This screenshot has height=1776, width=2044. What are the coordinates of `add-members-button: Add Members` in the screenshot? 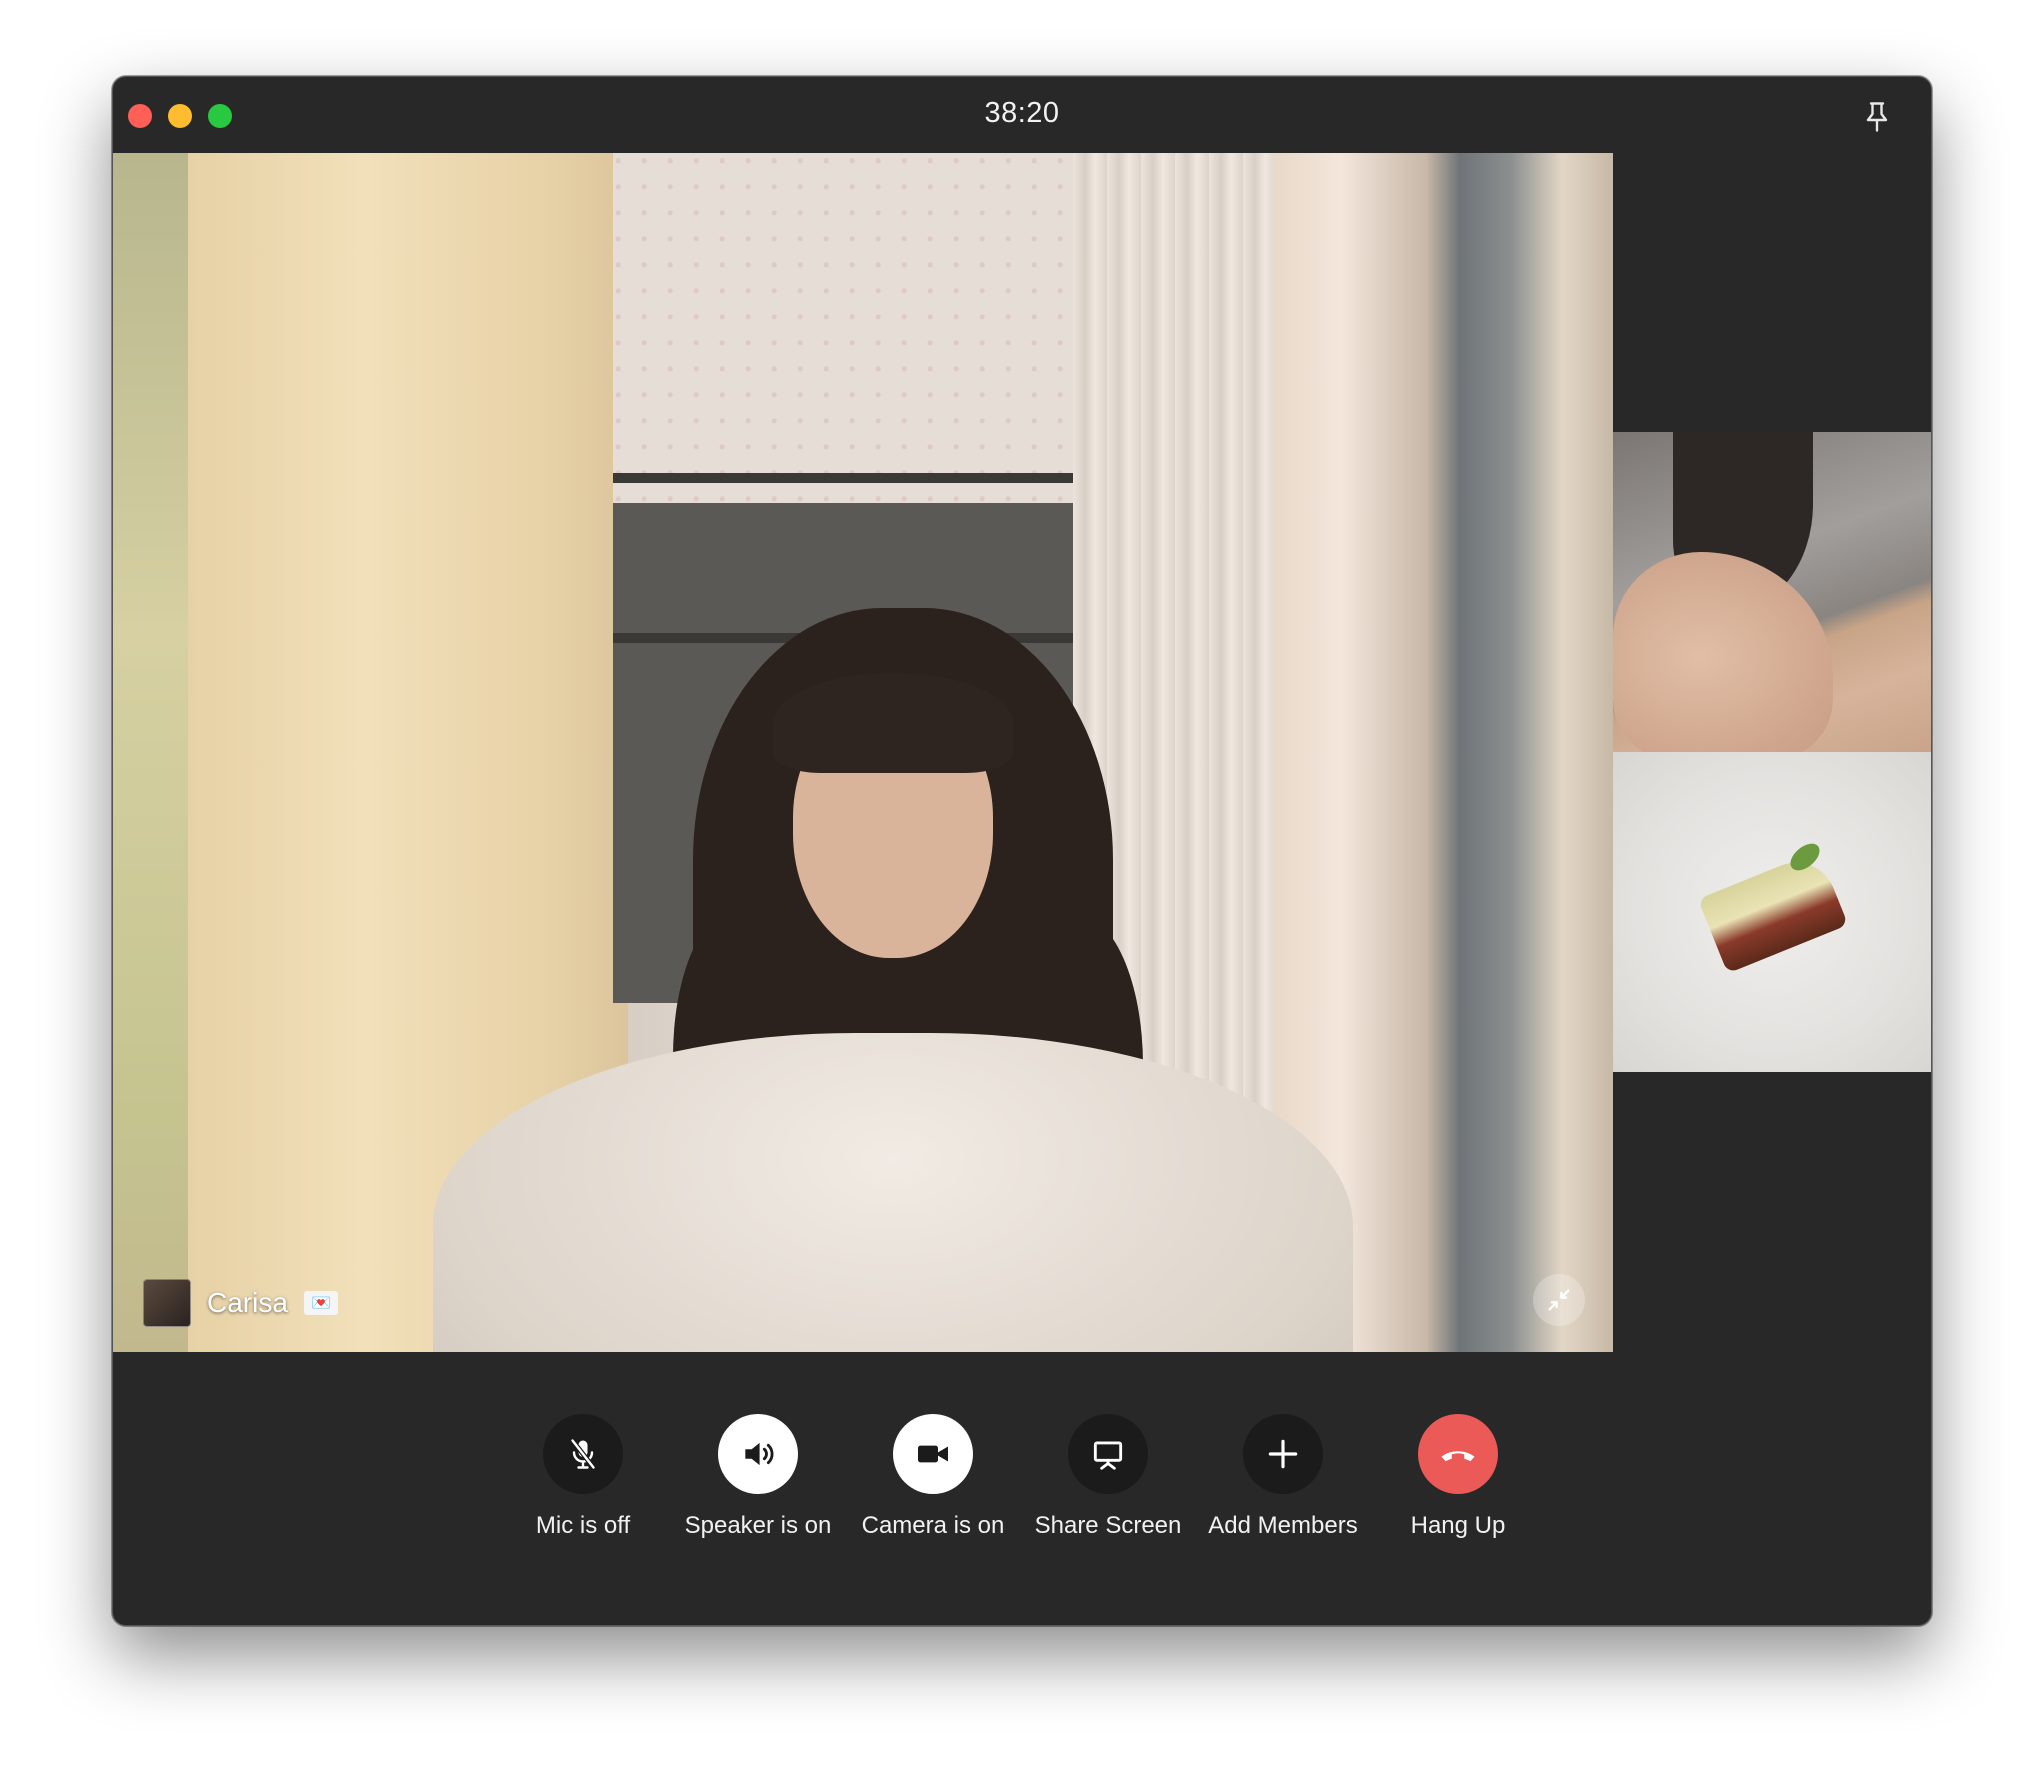 It's located at (1283, 1477).